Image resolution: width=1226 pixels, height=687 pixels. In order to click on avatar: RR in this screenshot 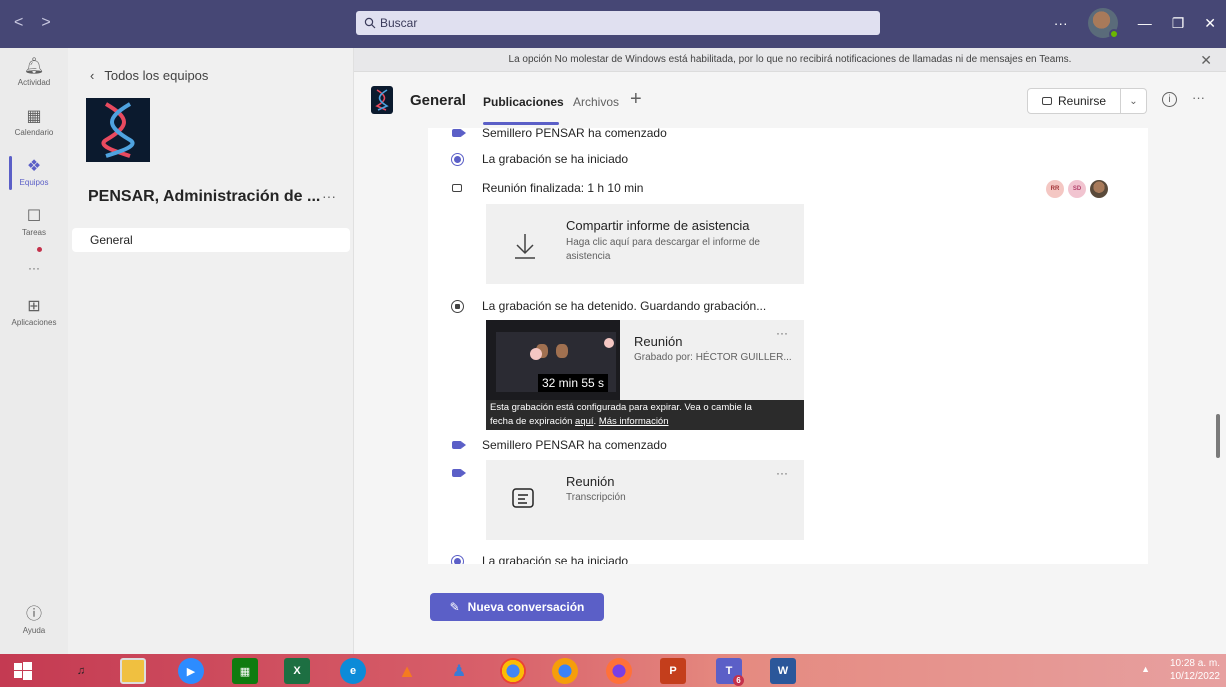, I will do `click(1055, 189)`.